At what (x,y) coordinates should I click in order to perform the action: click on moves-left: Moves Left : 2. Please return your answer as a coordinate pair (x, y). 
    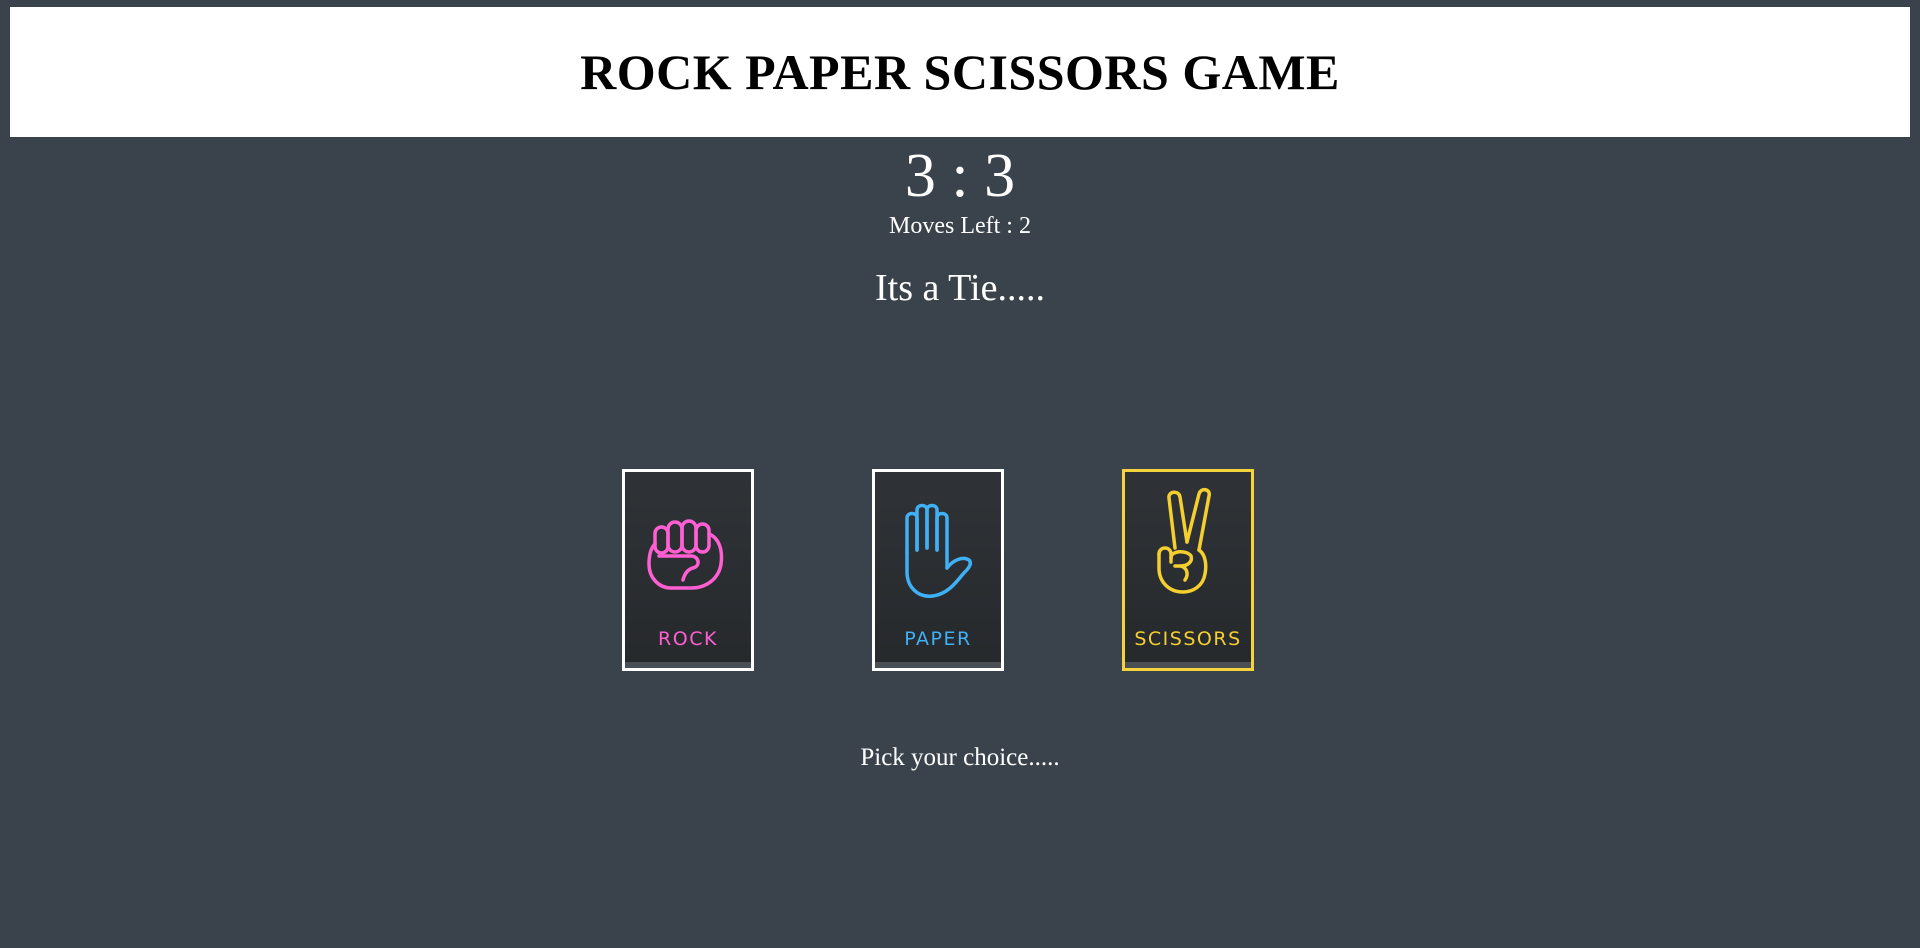
    Looking at the image, I should click on (960, 226).